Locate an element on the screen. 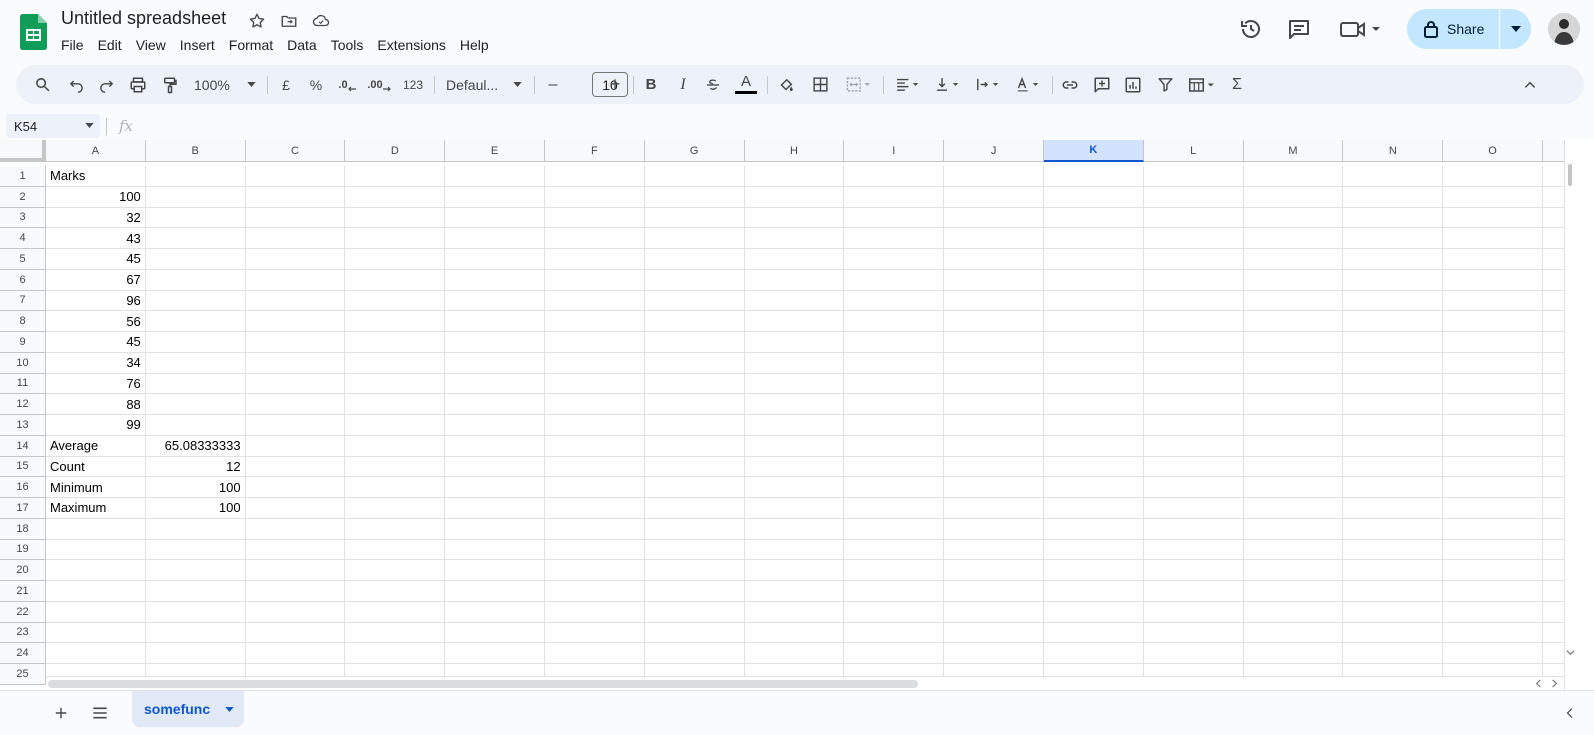 The width and height of the screenshot is (1594, 735). row-header-21: 21 is located at coordinates (23, 591).